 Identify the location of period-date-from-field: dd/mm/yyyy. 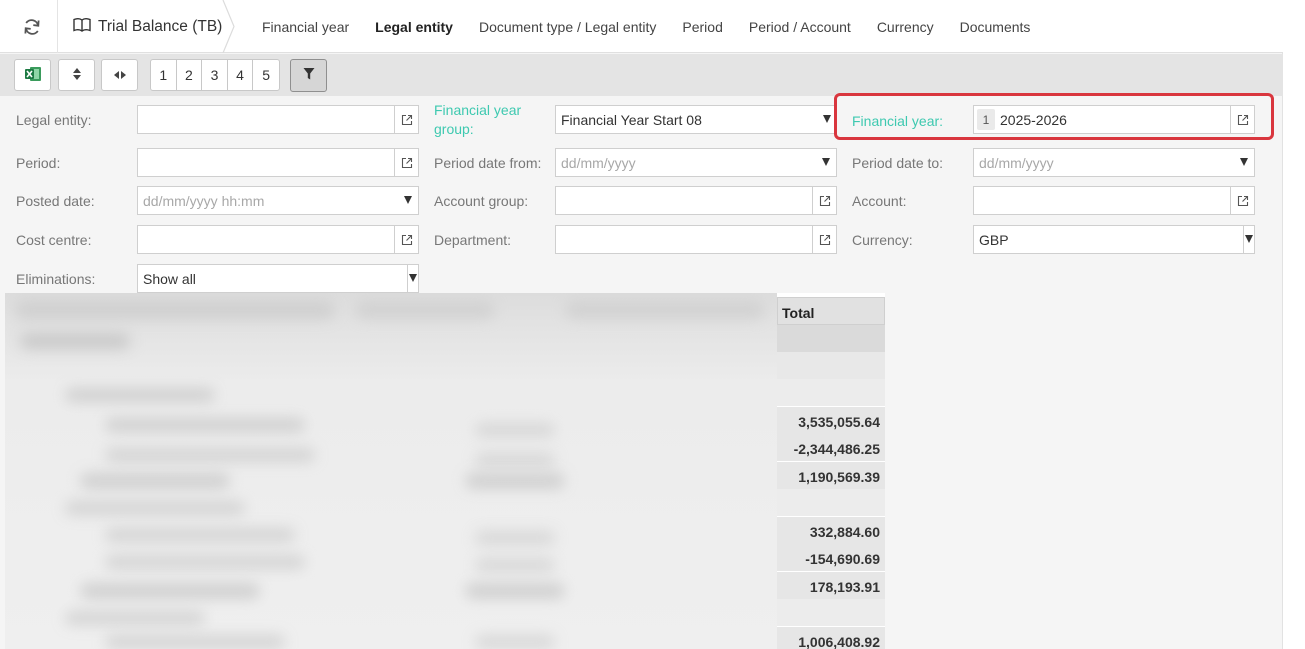
(696, 162).